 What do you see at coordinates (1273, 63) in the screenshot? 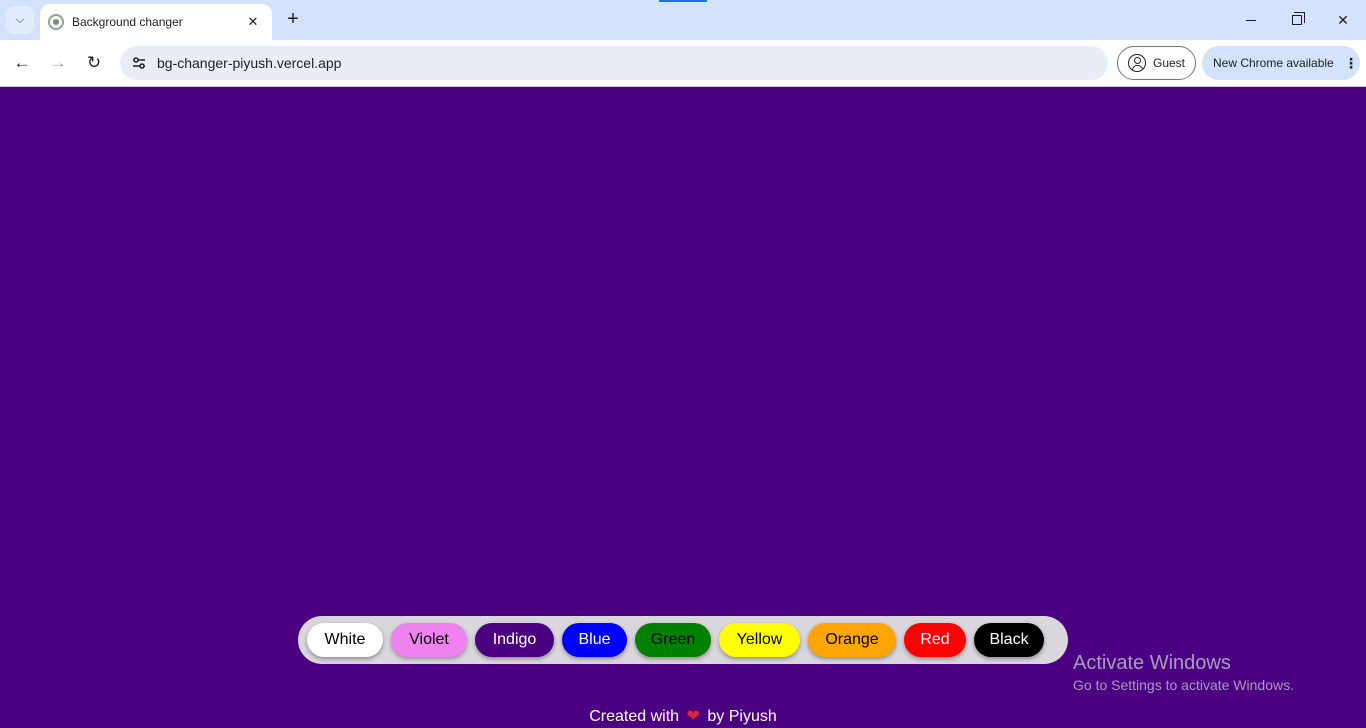
I see `update-label: New Chrome available` at bounding box center [1273, 63].